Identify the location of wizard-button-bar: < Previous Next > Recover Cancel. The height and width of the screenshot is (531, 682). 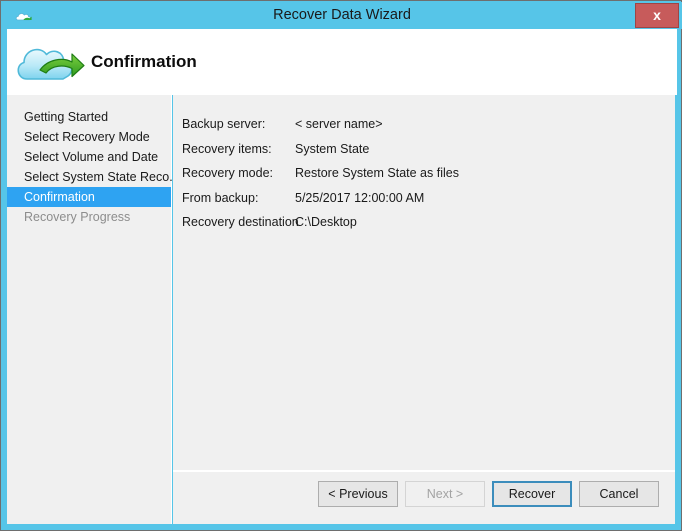
(485, 494).